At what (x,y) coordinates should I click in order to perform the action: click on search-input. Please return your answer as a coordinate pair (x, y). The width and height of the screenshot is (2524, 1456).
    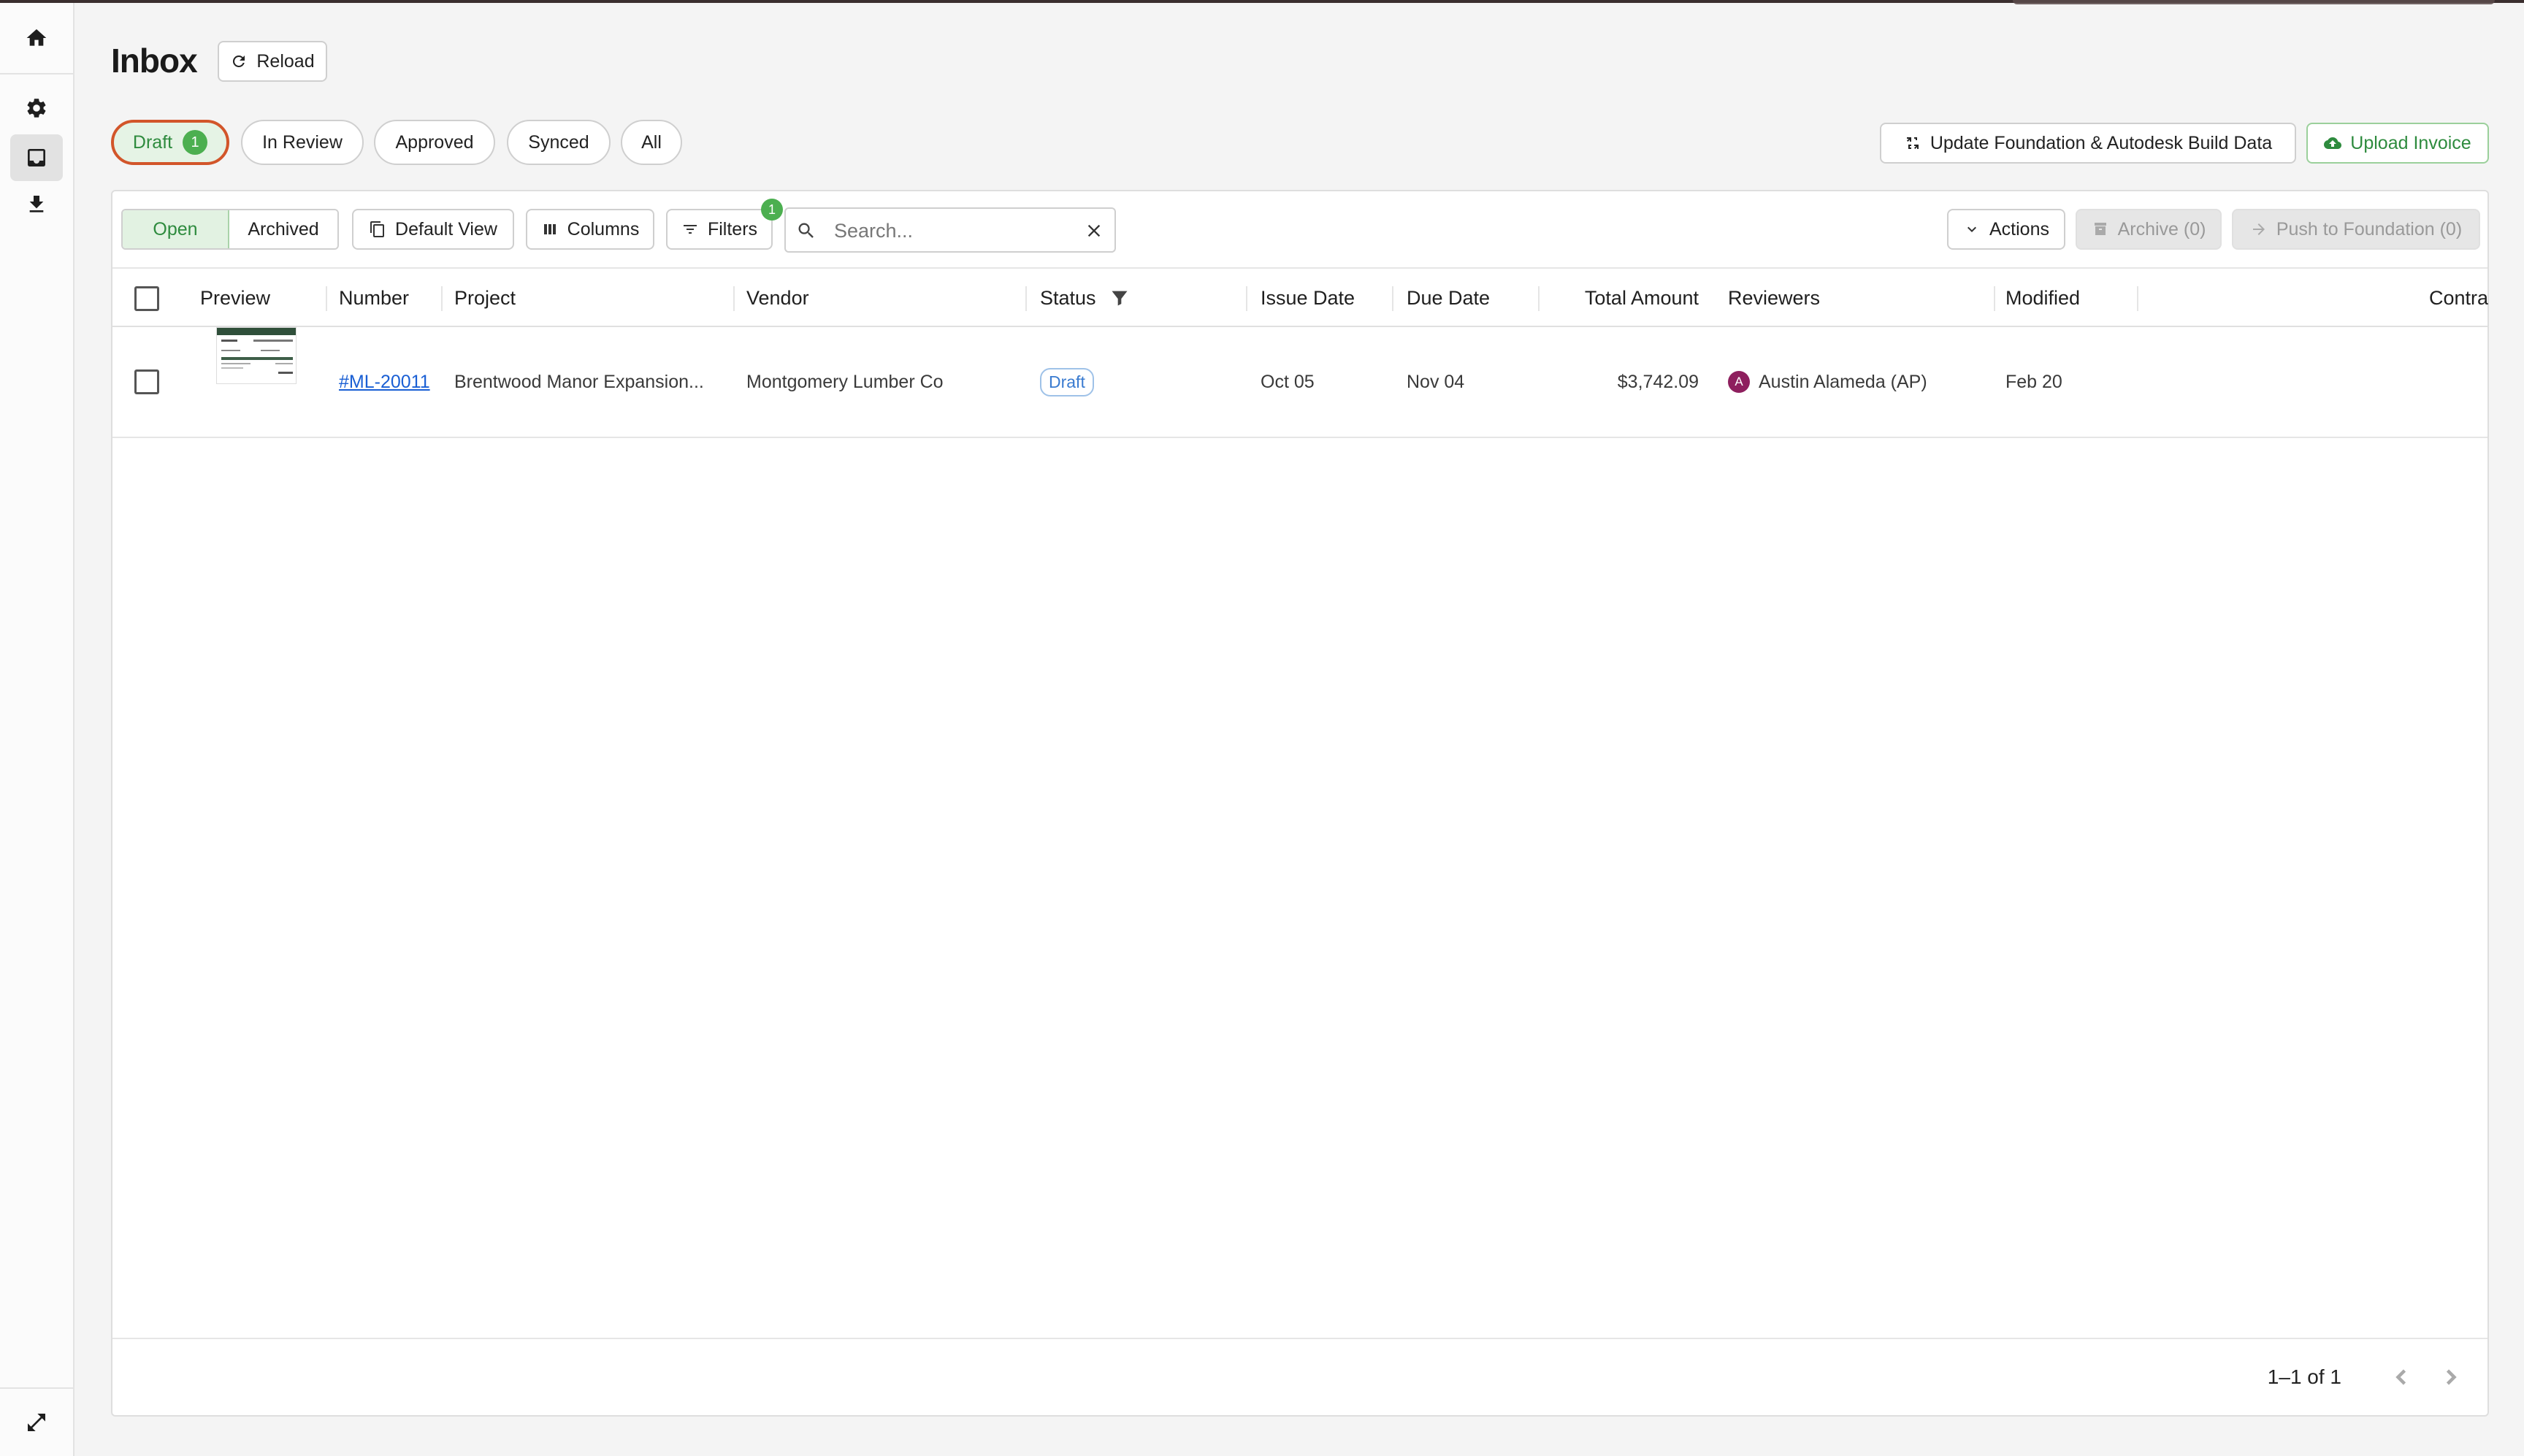
    Looking at the image, I should click on (943, 231).